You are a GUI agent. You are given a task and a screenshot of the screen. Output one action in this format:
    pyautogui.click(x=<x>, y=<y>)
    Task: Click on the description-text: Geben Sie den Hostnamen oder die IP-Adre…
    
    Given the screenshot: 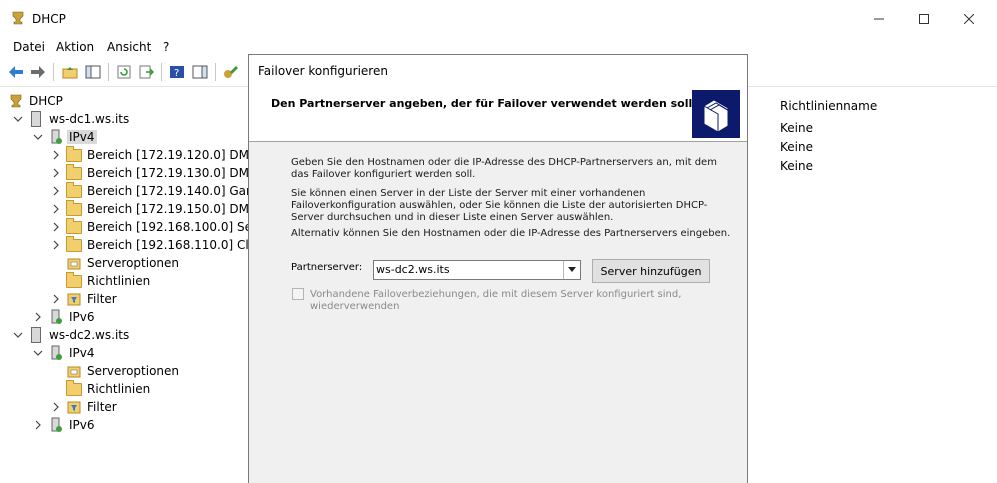 What is the action you would take?
    pyautogui.click(x=504, y=168)
    